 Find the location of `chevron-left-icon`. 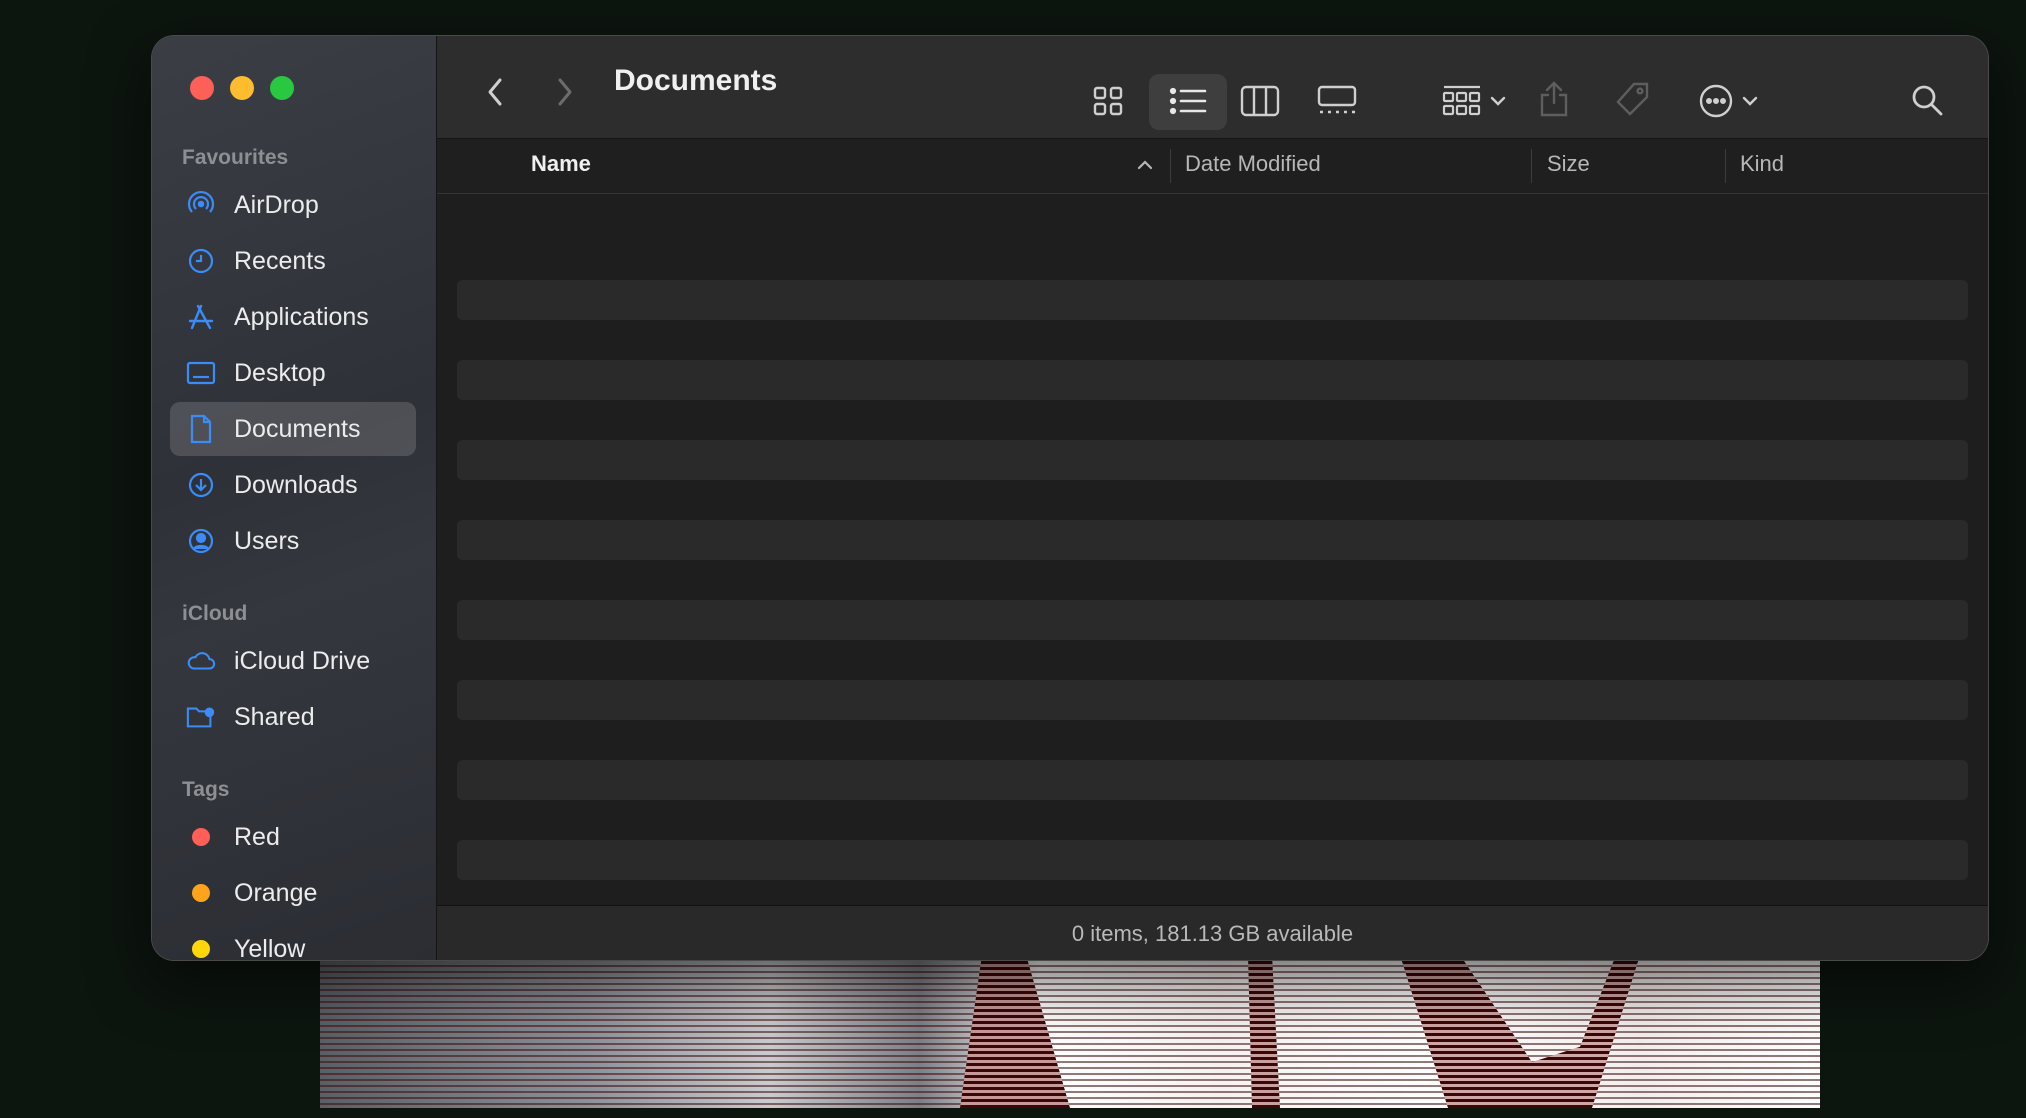

chevron-left-icon is located at coordinates (495, 92).